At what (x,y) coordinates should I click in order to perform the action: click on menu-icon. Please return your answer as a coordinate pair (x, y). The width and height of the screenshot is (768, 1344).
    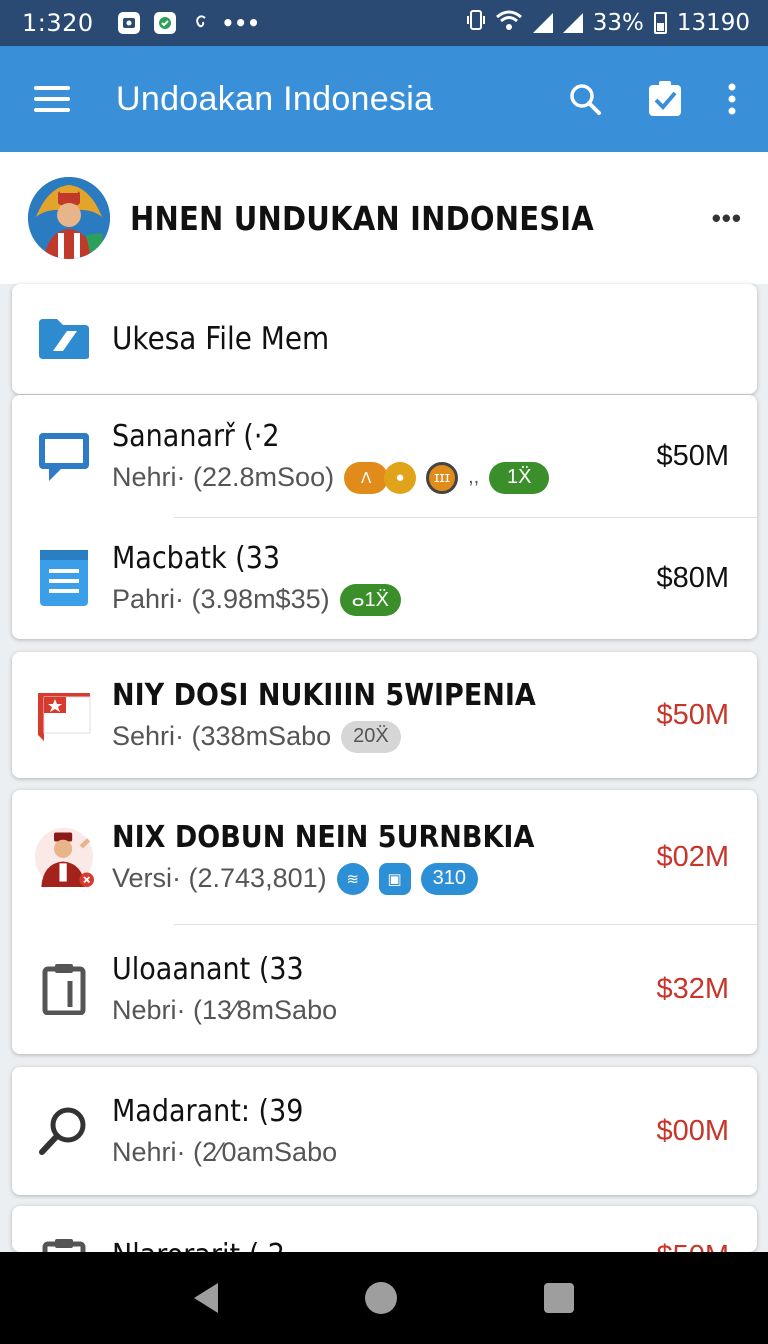
    Looking at the image, I should click on (52, 99).